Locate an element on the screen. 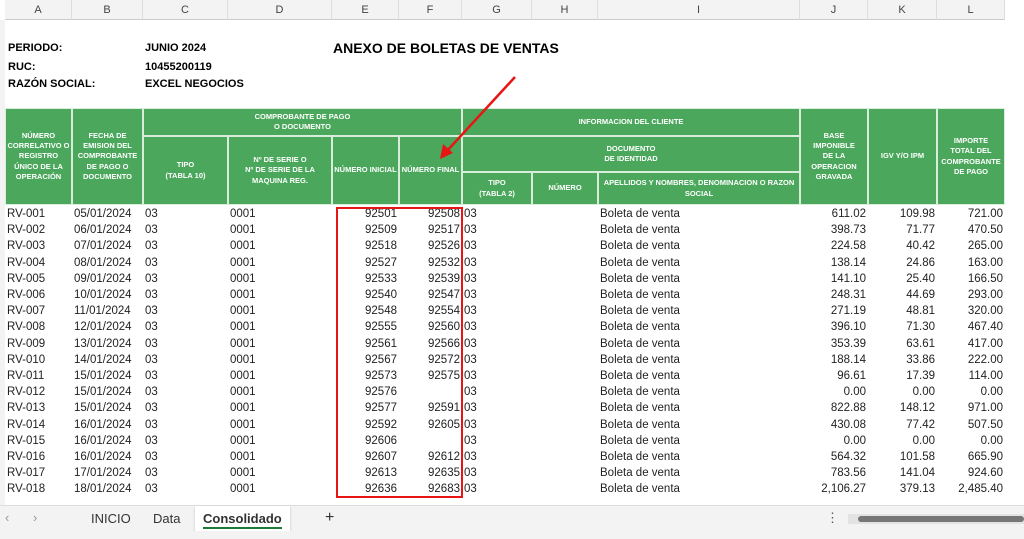 This screenshot has width=1024, height=539. status-bar is located at coordinates (512, 535).